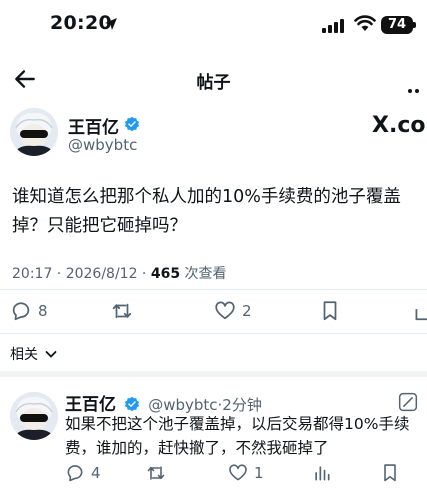 The height and width of the screenshot is (500, 427). I want to click on like-button: 2, so click(233, 311).